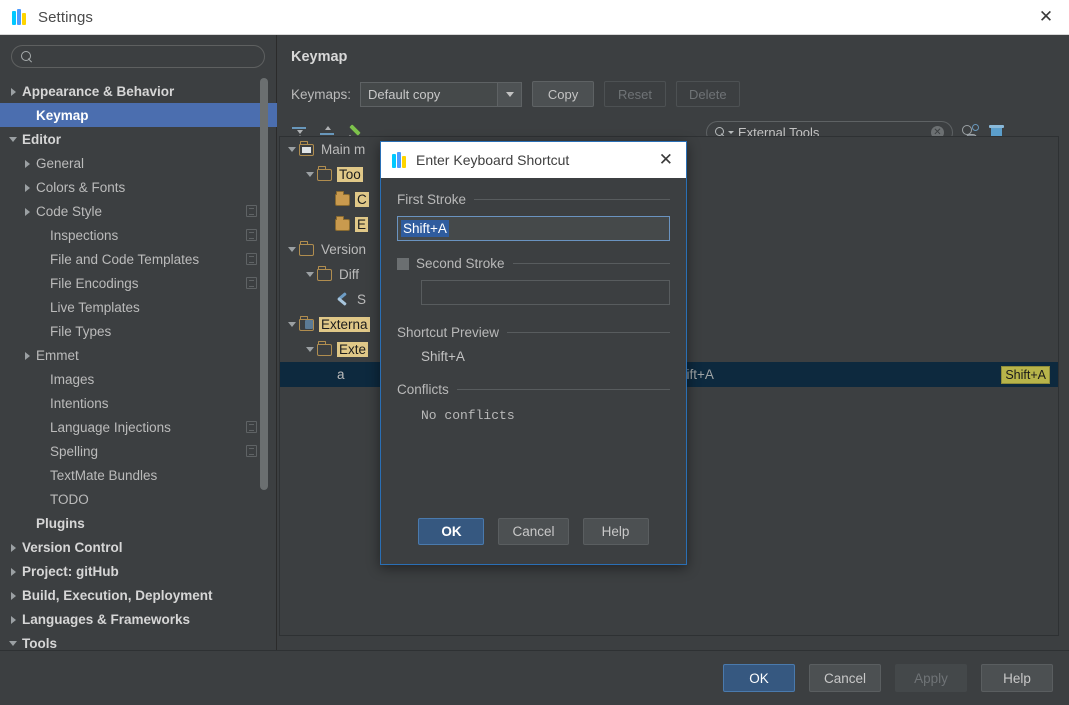 Image resolution: width=1069 pixels, height=705 pixels. I want to click on dialog-ok-button: OK, so click(451, 531).